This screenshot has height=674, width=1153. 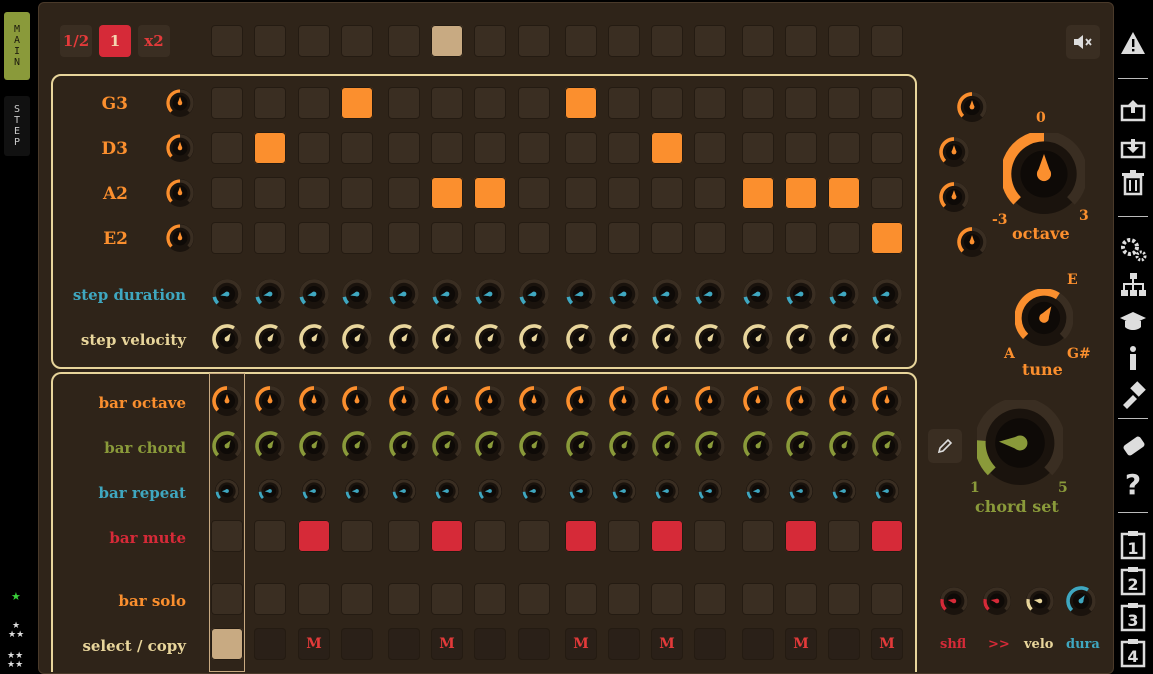 What do you see at coordinates (17, 46) in the screenshot?
I see `tab-main: MAIN` at bounding box center [17, 46].